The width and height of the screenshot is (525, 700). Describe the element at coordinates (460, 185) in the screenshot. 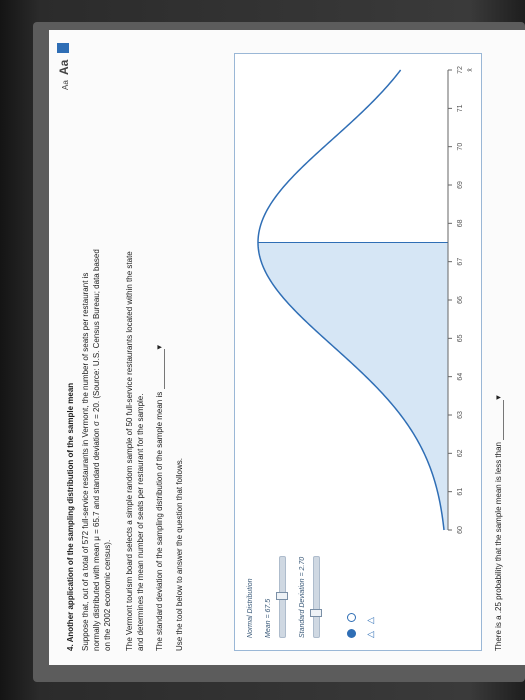

I see `x-tick-label: 69` at that location.